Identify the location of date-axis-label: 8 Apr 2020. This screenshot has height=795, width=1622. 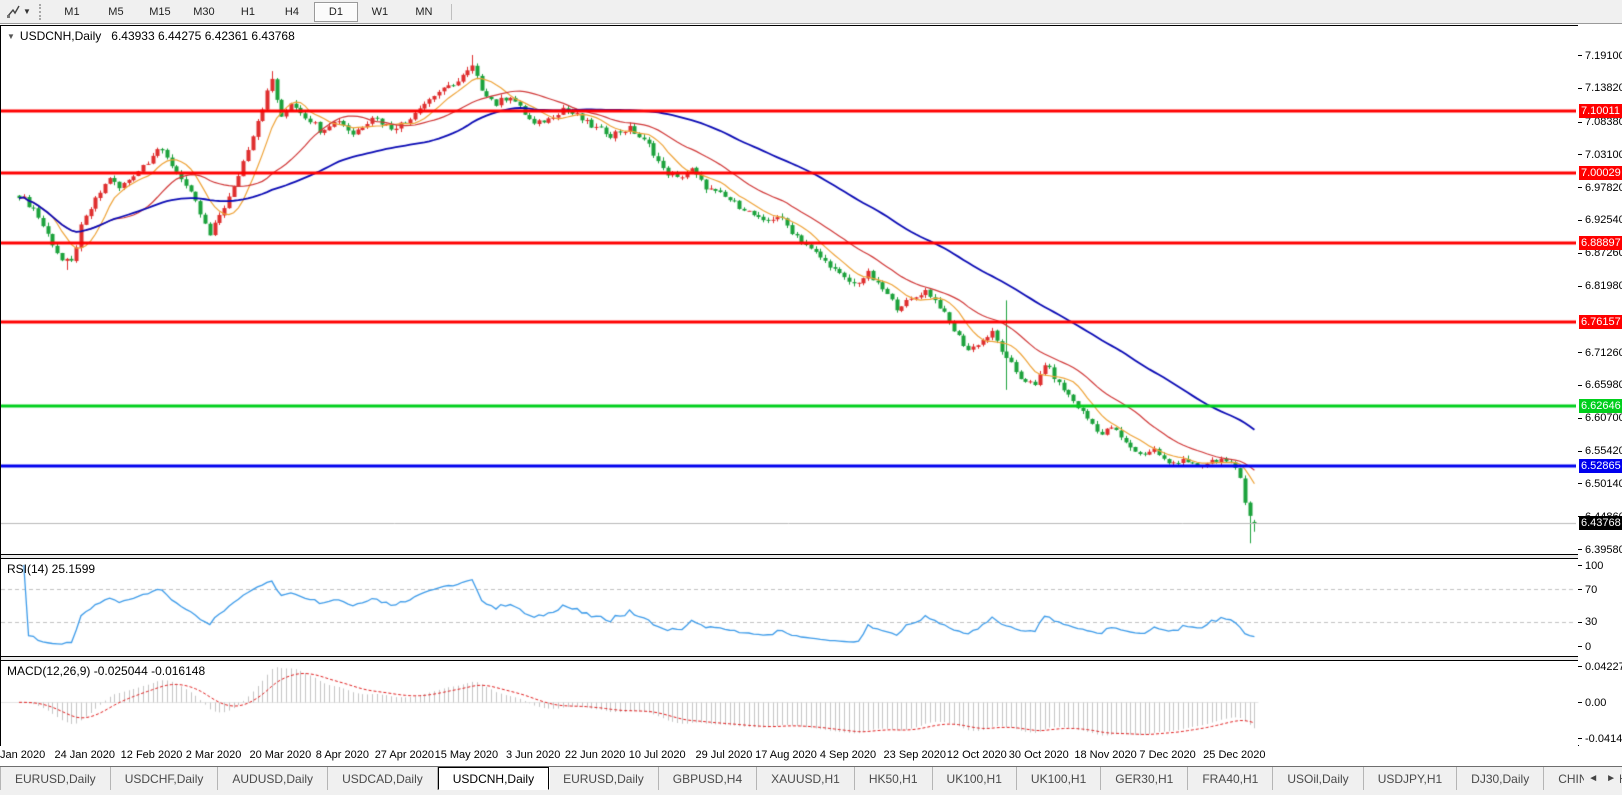
(342, 755).